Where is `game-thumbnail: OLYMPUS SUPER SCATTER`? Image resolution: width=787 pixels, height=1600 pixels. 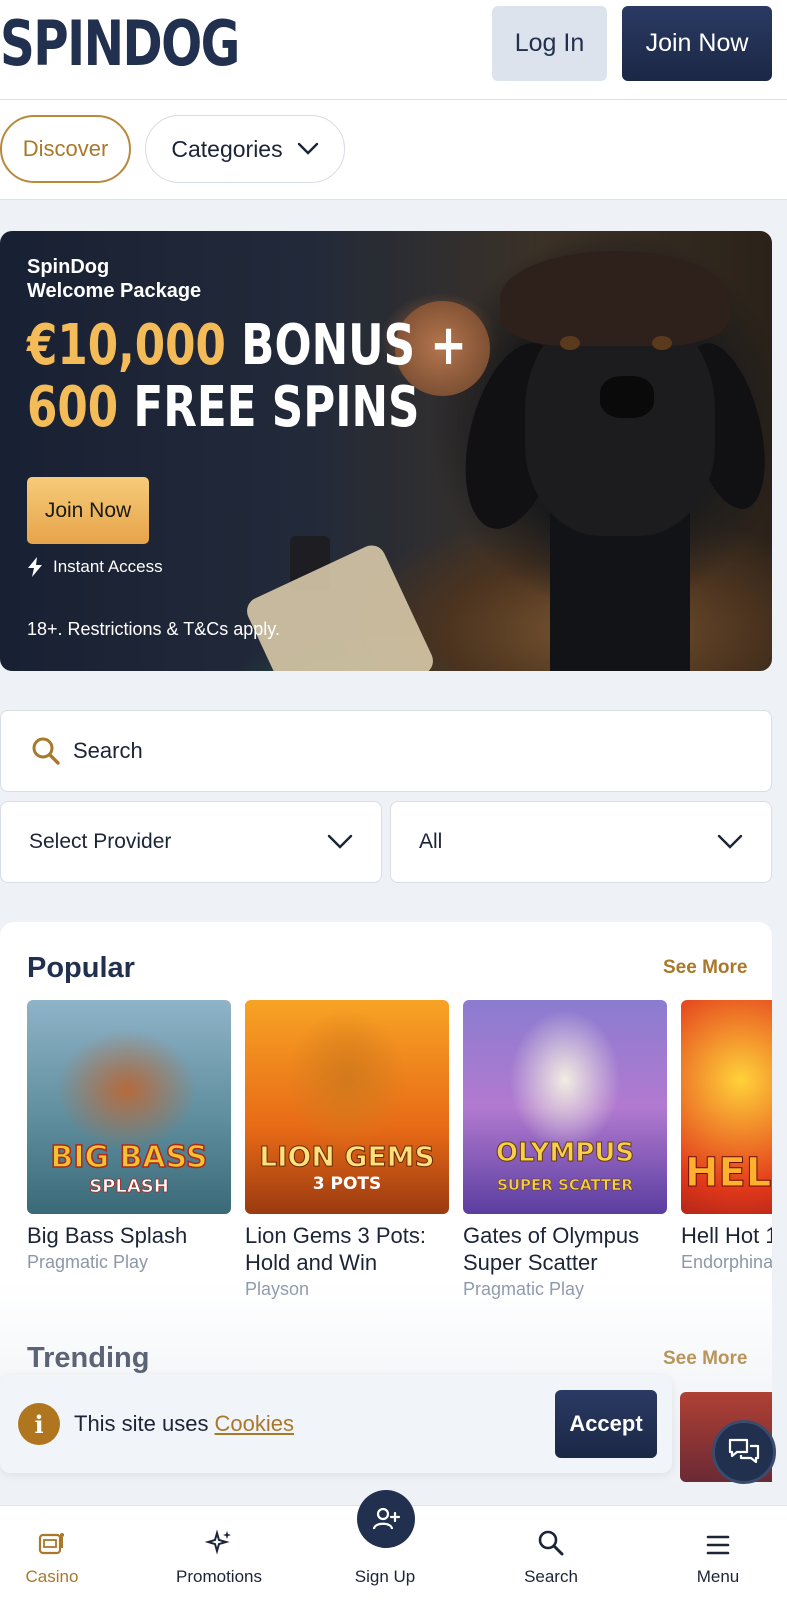 game-thumbnail: OLYMPUS SUPER SCATTER is located at coordinates (565, 1107).